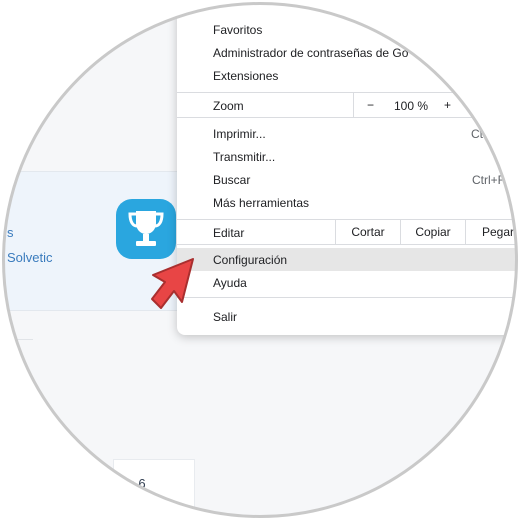 The height and width of the screenshot is (520, 520). I want to click on red-arrow-icon, so click(172, 283).